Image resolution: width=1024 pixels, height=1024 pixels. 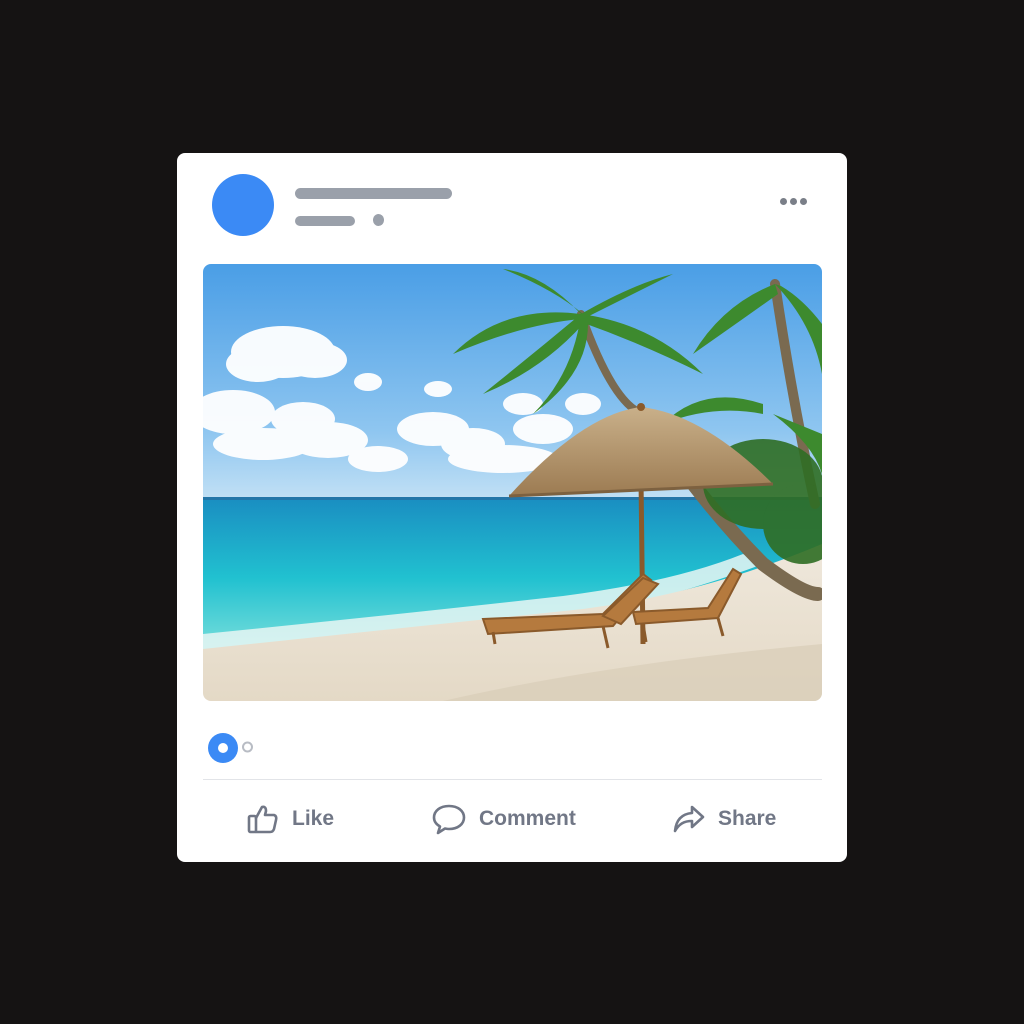 What do you see at coordinates (512, 779) in the screenshot?
I see `divider` at bounding box center [512, 779].